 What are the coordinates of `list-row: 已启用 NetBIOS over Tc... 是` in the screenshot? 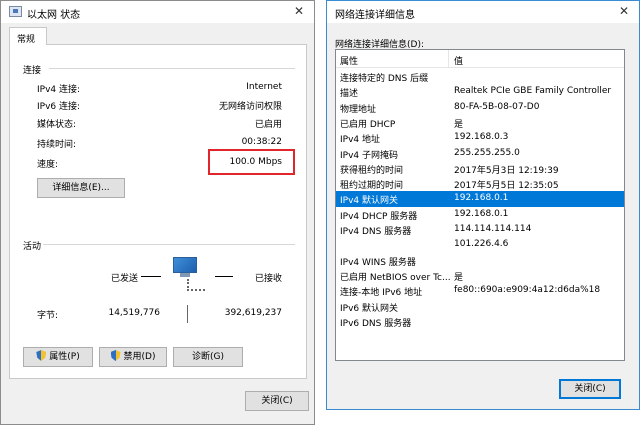 It's located at (480, 275).